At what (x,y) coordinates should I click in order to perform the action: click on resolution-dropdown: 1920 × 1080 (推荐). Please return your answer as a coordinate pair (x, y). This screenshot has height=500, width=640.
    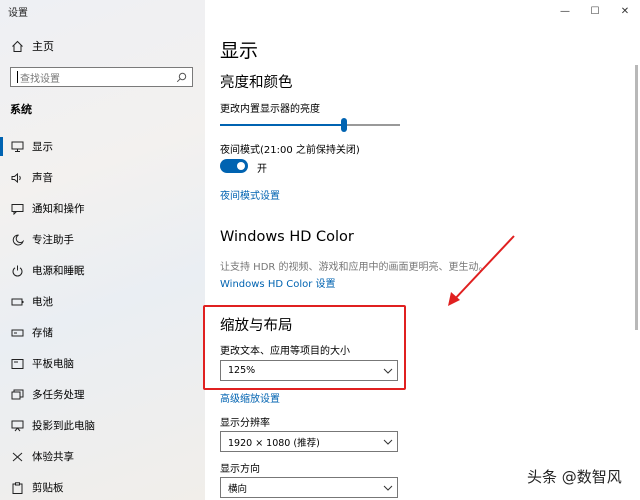
    Looking at the image, I should click on (309, 441).